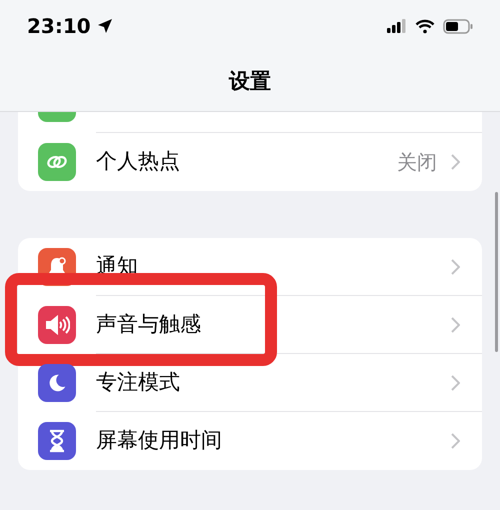 The width and height of the screenshot is (500, 510). What do you see at coordinates (149, 324) in the screenshot?
I see `row-label: 声音与触感` at bounding box center [149, 324].